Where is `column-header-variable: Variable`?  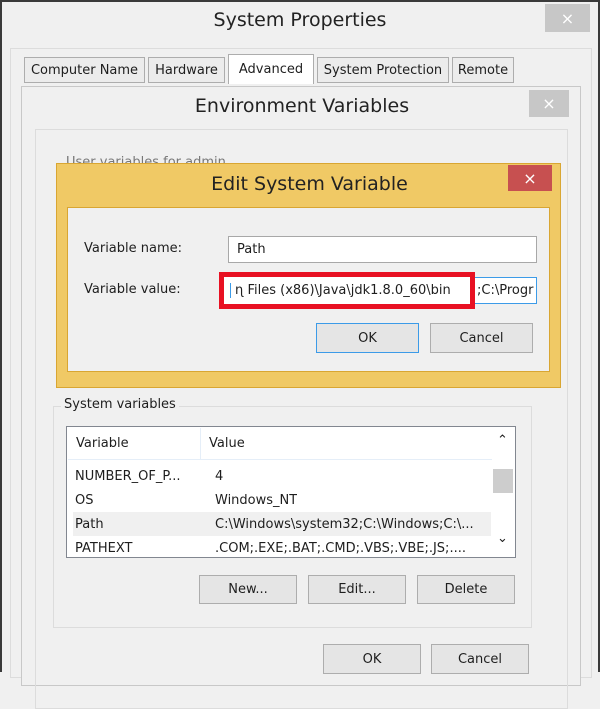 column-header-variable: Variable is located at coordinates (134, 443).